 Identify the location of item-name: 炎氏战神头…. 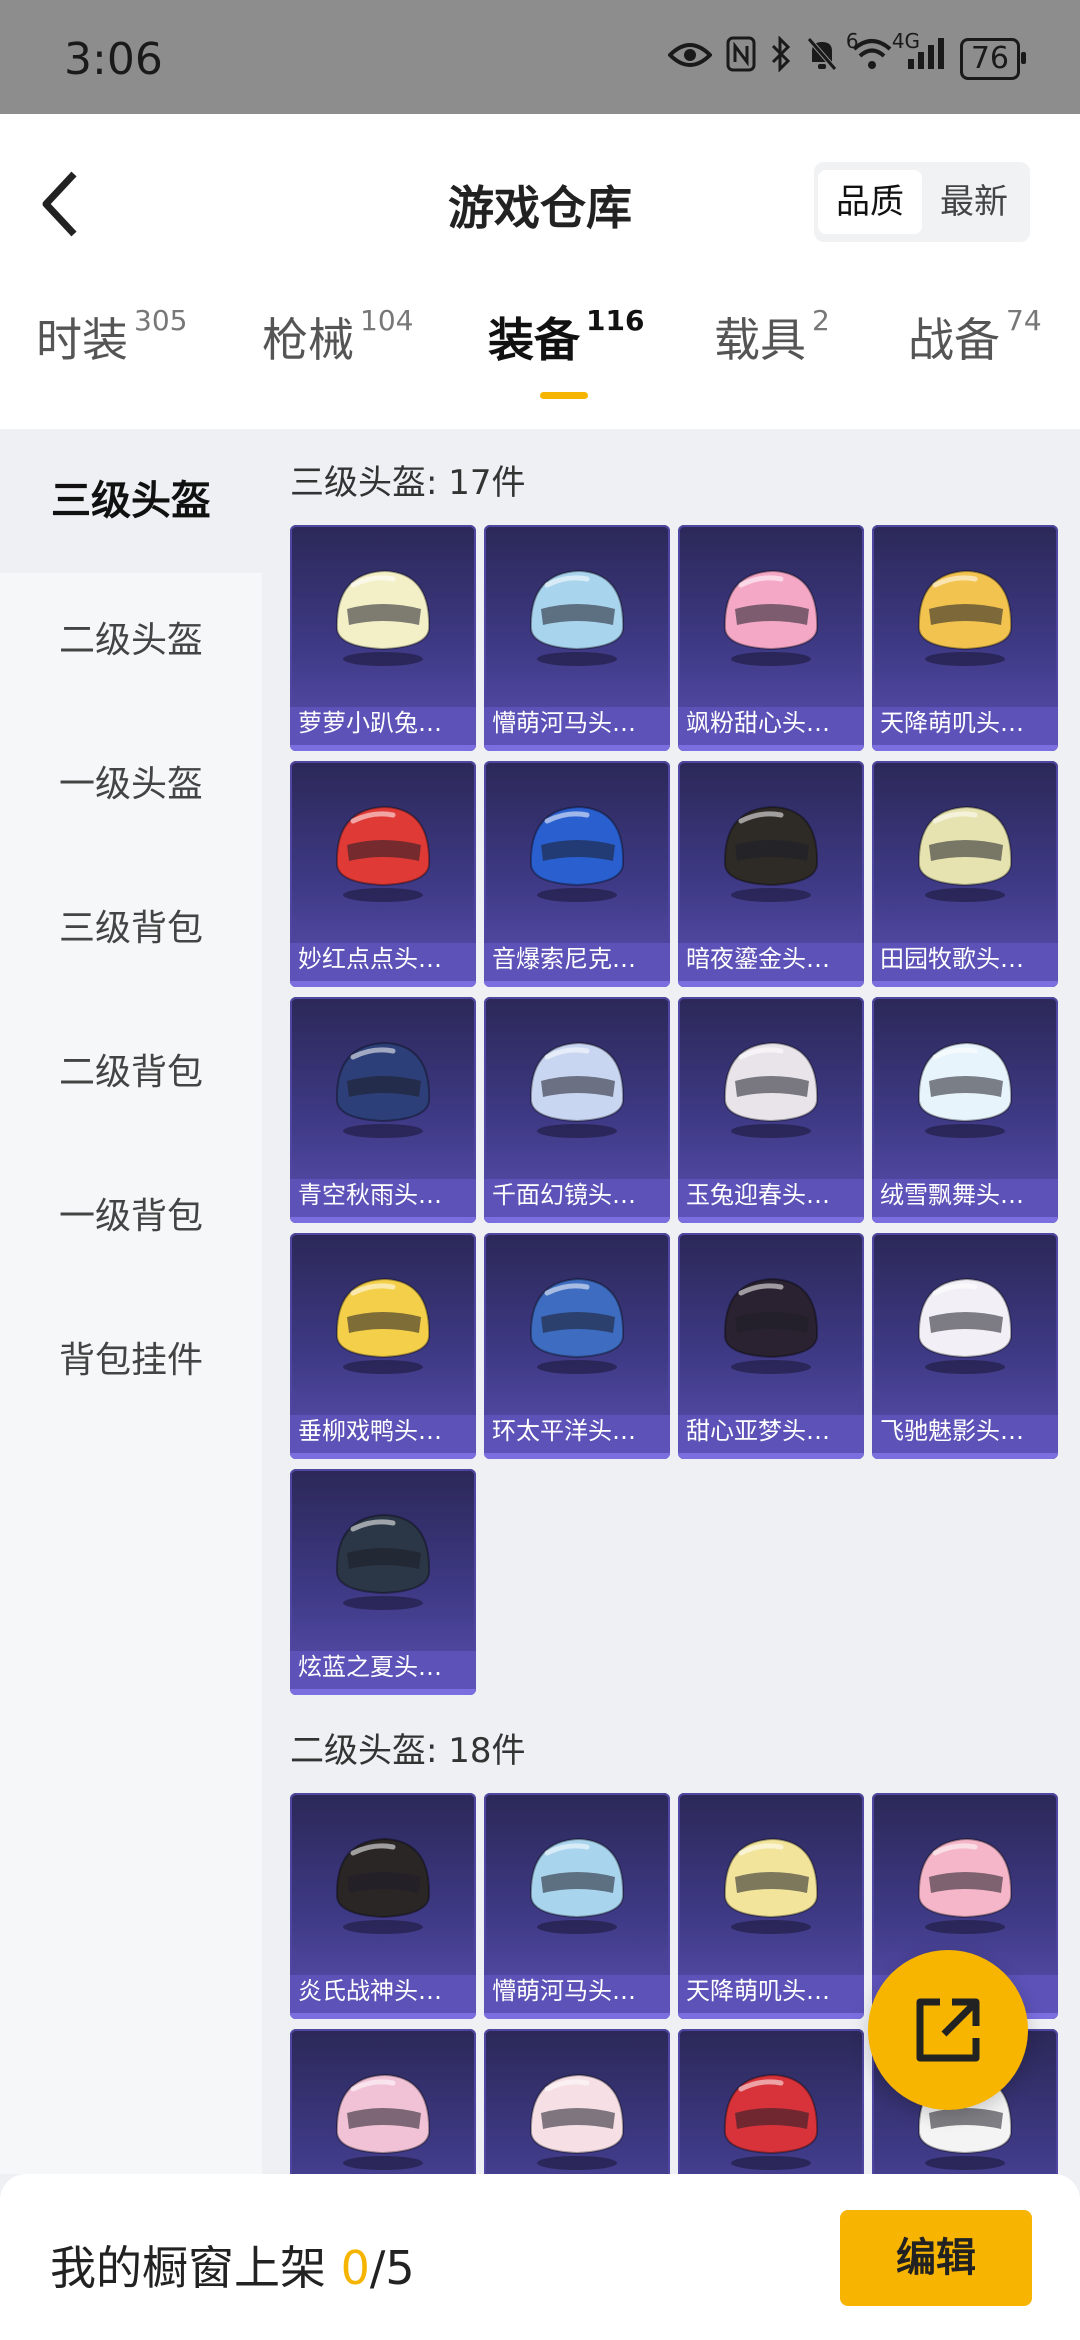
(370, 1991).